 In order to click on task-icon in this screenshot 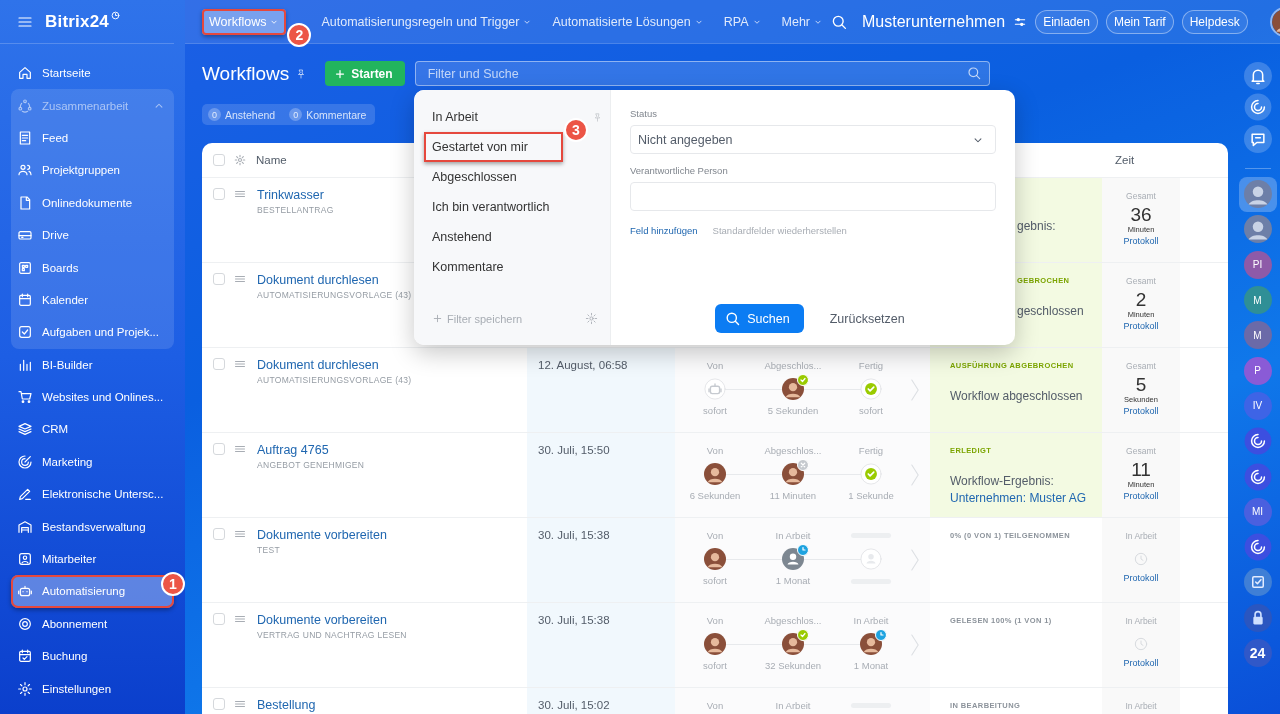, I will do `click(1257, 582)`.